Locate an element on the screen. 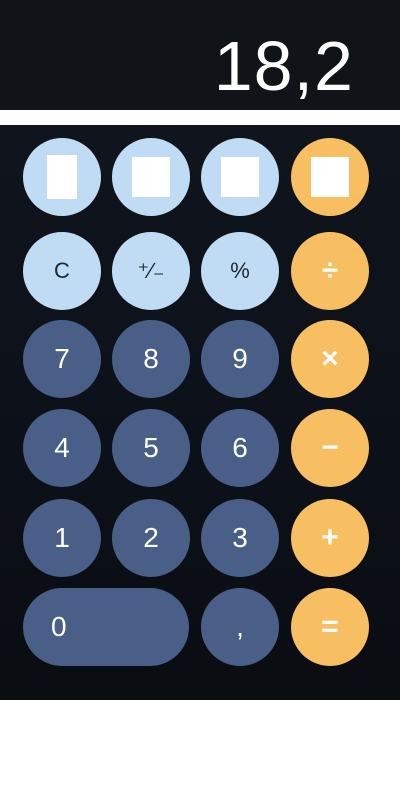 This screenshot has height=800, width=400. divider is located at coordinates (200, 117).